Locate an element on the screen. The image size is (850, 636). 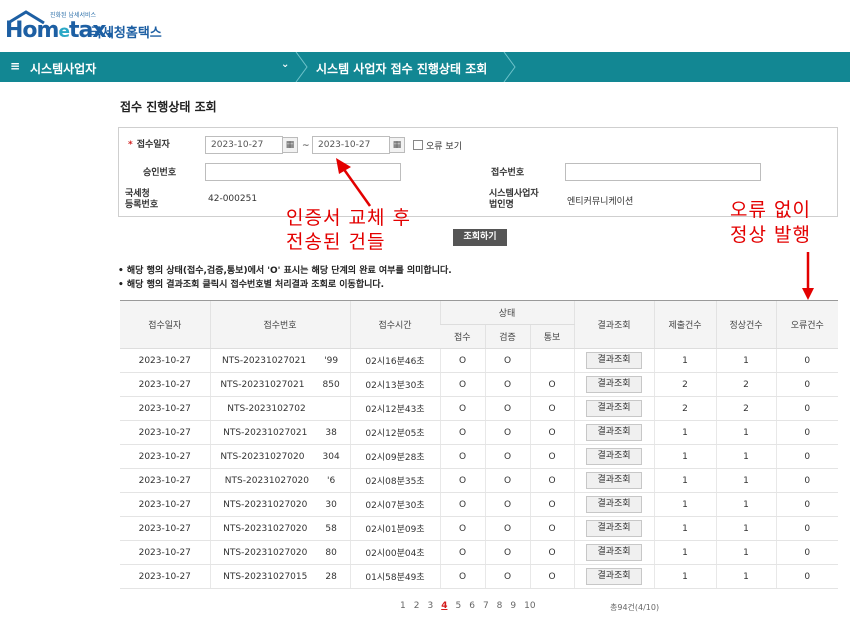
cell-time: 02시07분30초 is located at coordinates (394, 504).